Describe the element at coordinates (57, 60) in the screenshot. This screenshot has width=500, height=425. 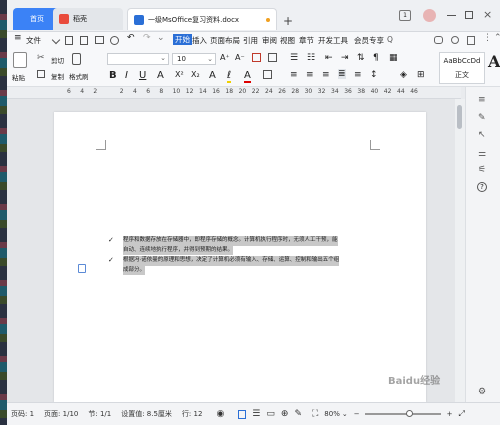
I see `cut-button: 剪切` at that location.